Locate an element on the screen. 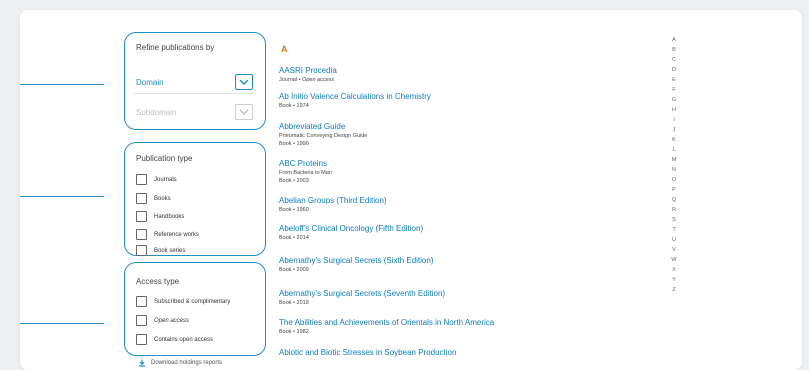 Image resolution: width=809 pixels, height=370 pixels. publication-subtitle: From Bacteria to Man is located at coordinates (305, 173).